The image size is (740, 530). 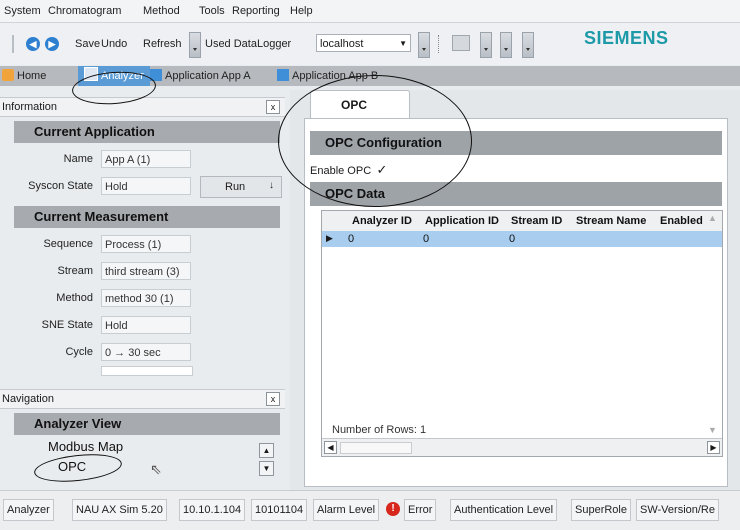 I want to click on analyzer-icon, so click(x=91, y=74).